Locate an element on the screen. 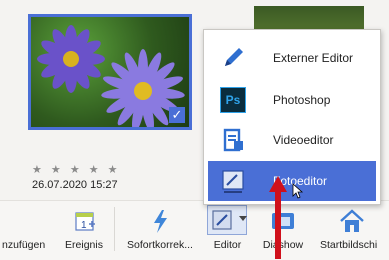  menu-item-video-editor: Videoeditor is located at coordinates (292, 140).